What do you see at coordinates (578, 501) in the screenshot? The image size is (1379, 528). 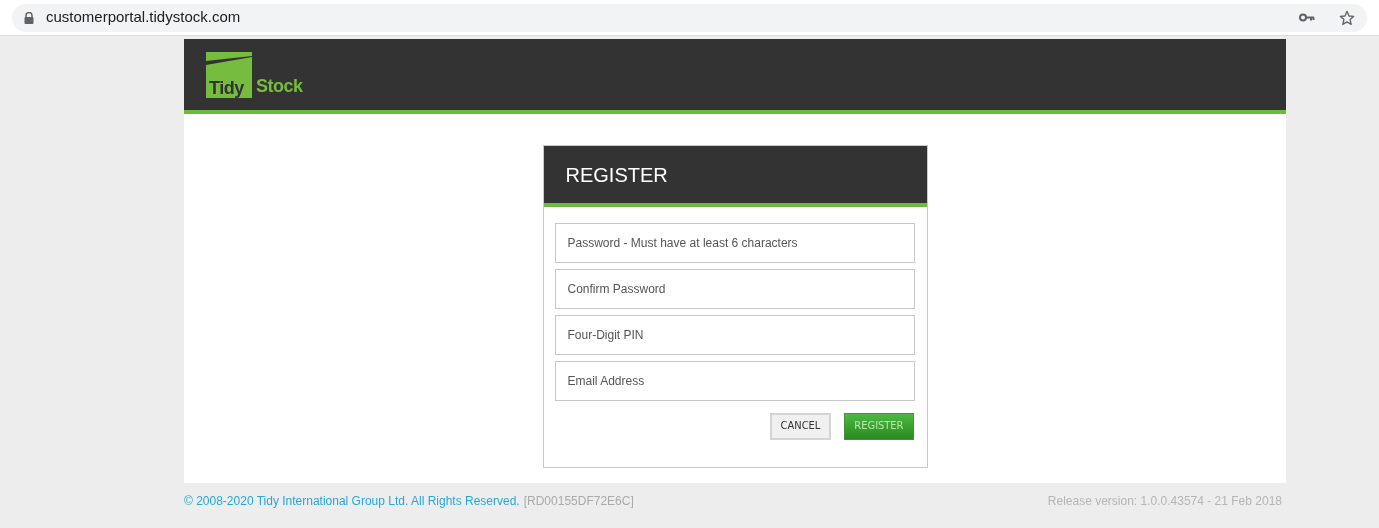 I see `build-id: [RD00155DF72E6C]` at bounding box center [578, 501].